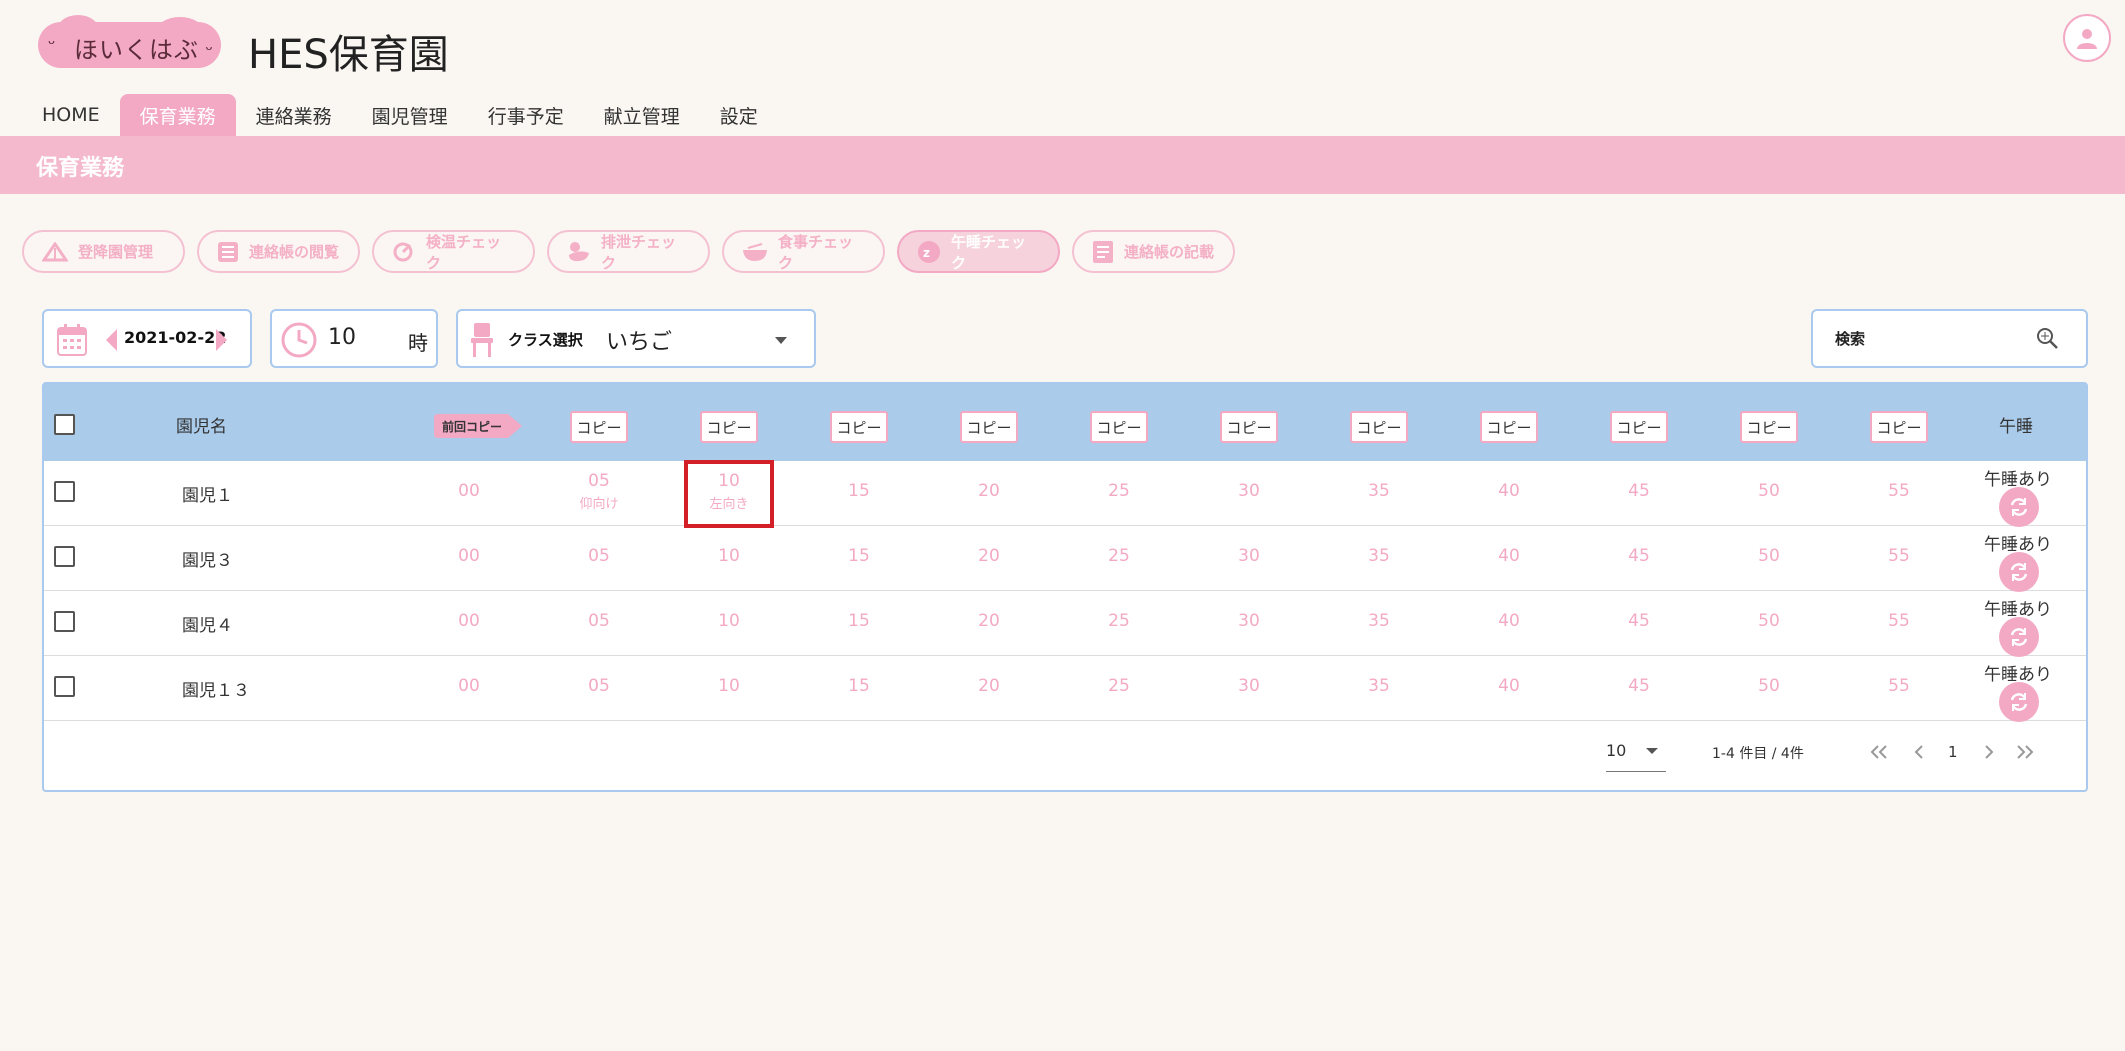 This screenshot has width=2125, height=1051. What do you see at coordinates (294, 115) in the screenshot?
I see `nav-contact: 連絡業務` at bounding box center [294, 115].